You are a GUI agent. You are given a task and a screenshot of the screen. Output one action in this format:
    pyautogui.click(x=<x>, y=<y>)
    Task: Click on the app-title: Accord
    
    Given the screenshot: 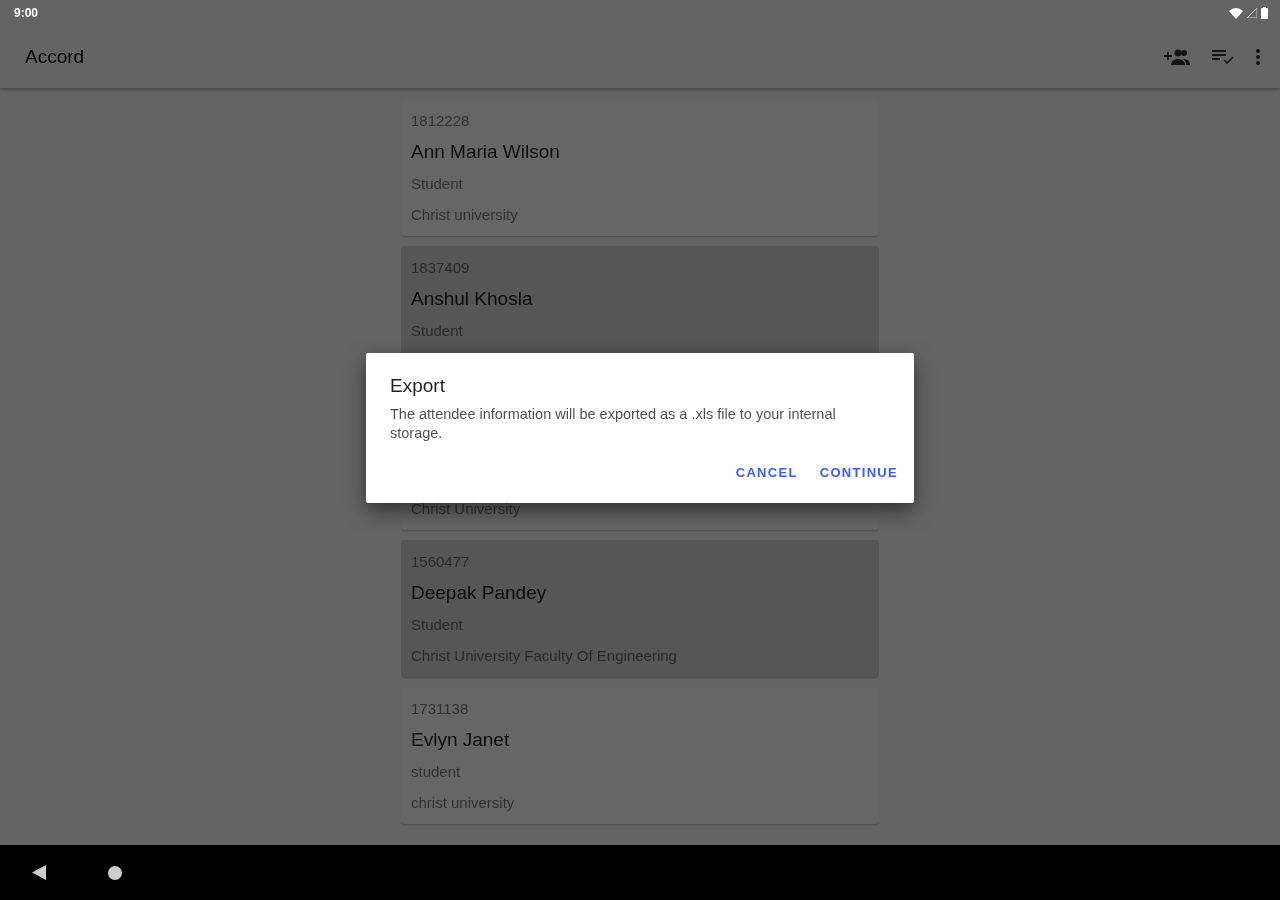 What is the action you would take?
    pyautogui.click(x=55, y=57)
    